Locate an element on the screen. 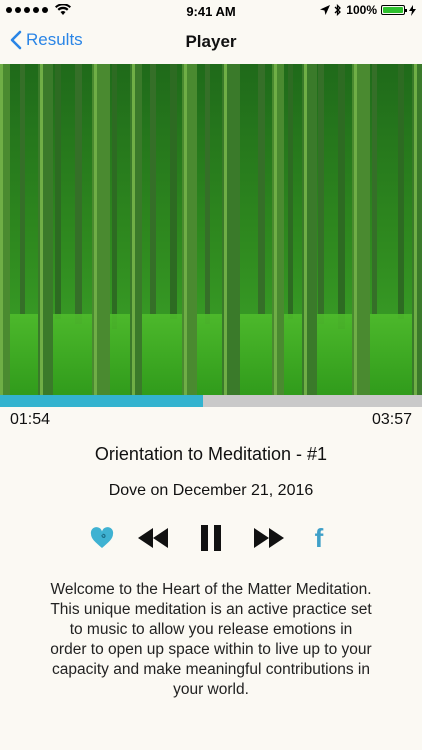 This screenshot has height=750, width=422. battery-icon is located at coordinates (394, 10).